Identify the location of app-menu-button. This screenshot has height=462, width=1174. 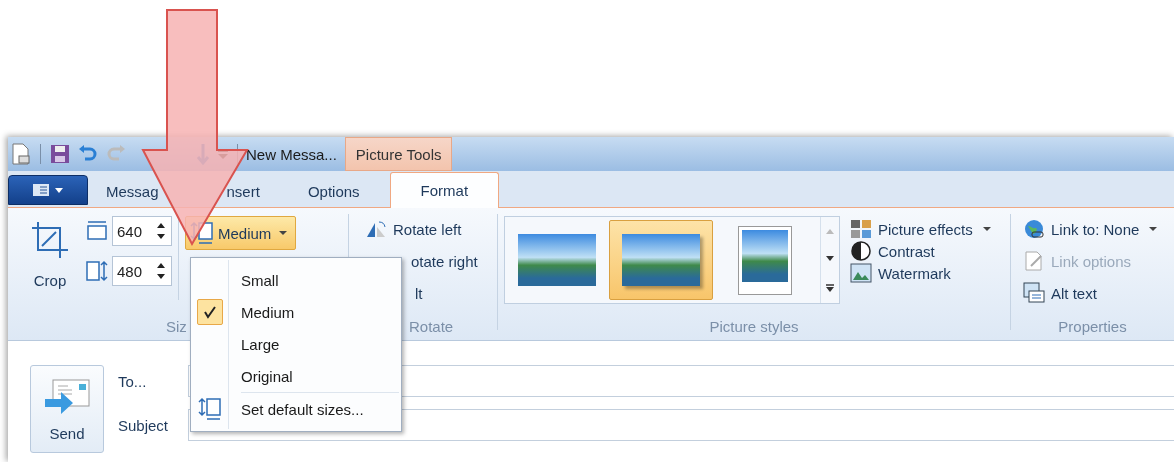
(48, 190).